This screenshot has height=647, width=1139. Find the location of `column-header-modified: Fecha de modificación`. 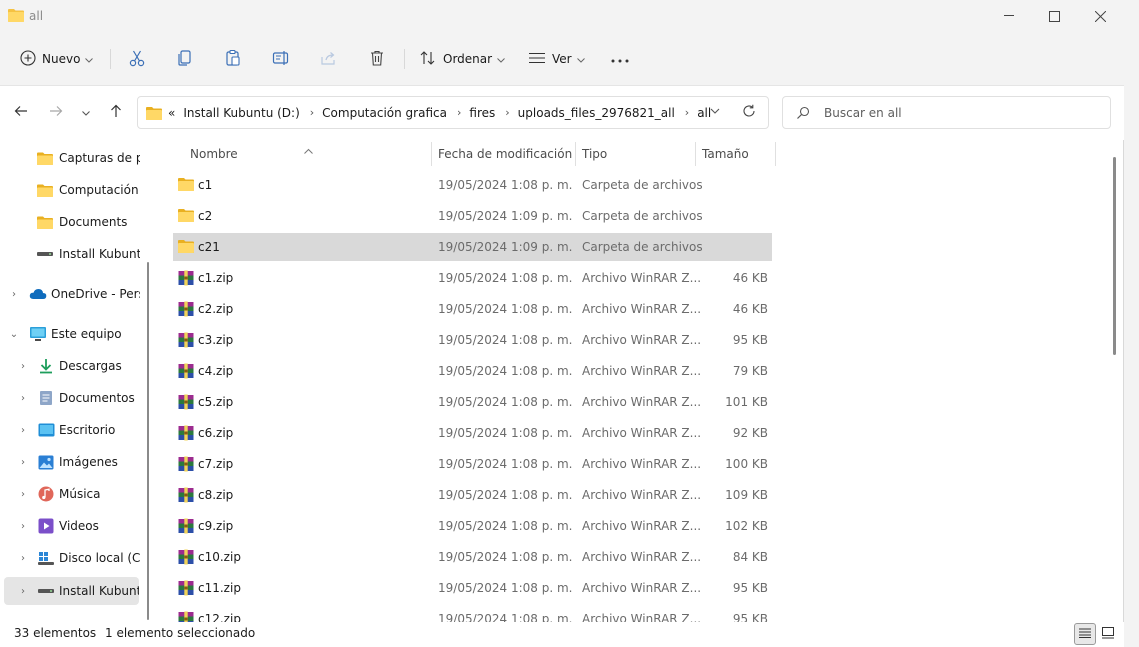

column-header-modified: Fecha de modificación is located at coordinates (505, 154).